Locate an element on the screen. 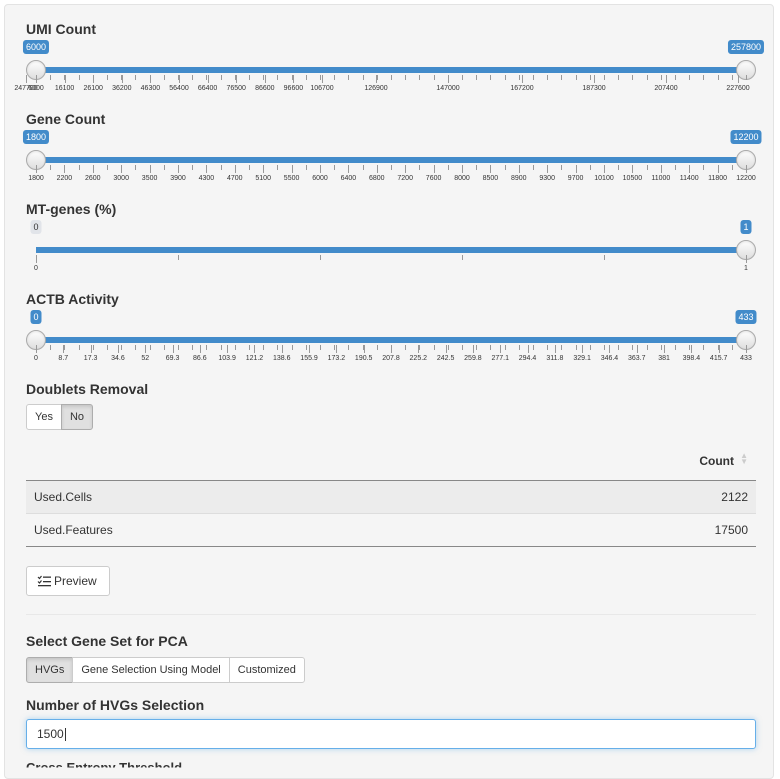 This screenshot has height=779, width=780. tick-label: 398.4 is located at coordinates (691, 358).